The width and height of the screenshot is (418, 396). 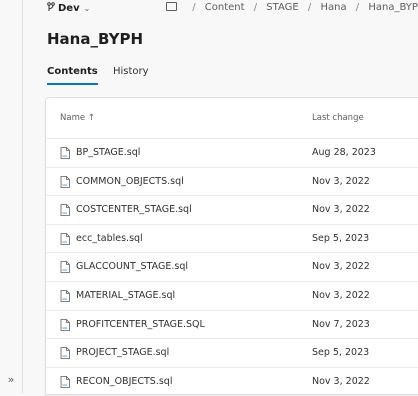 What do you see at coordinates (72, 75) in the screenshot?
I see `tab-contents: Contents` at bounding box center [72, 75].